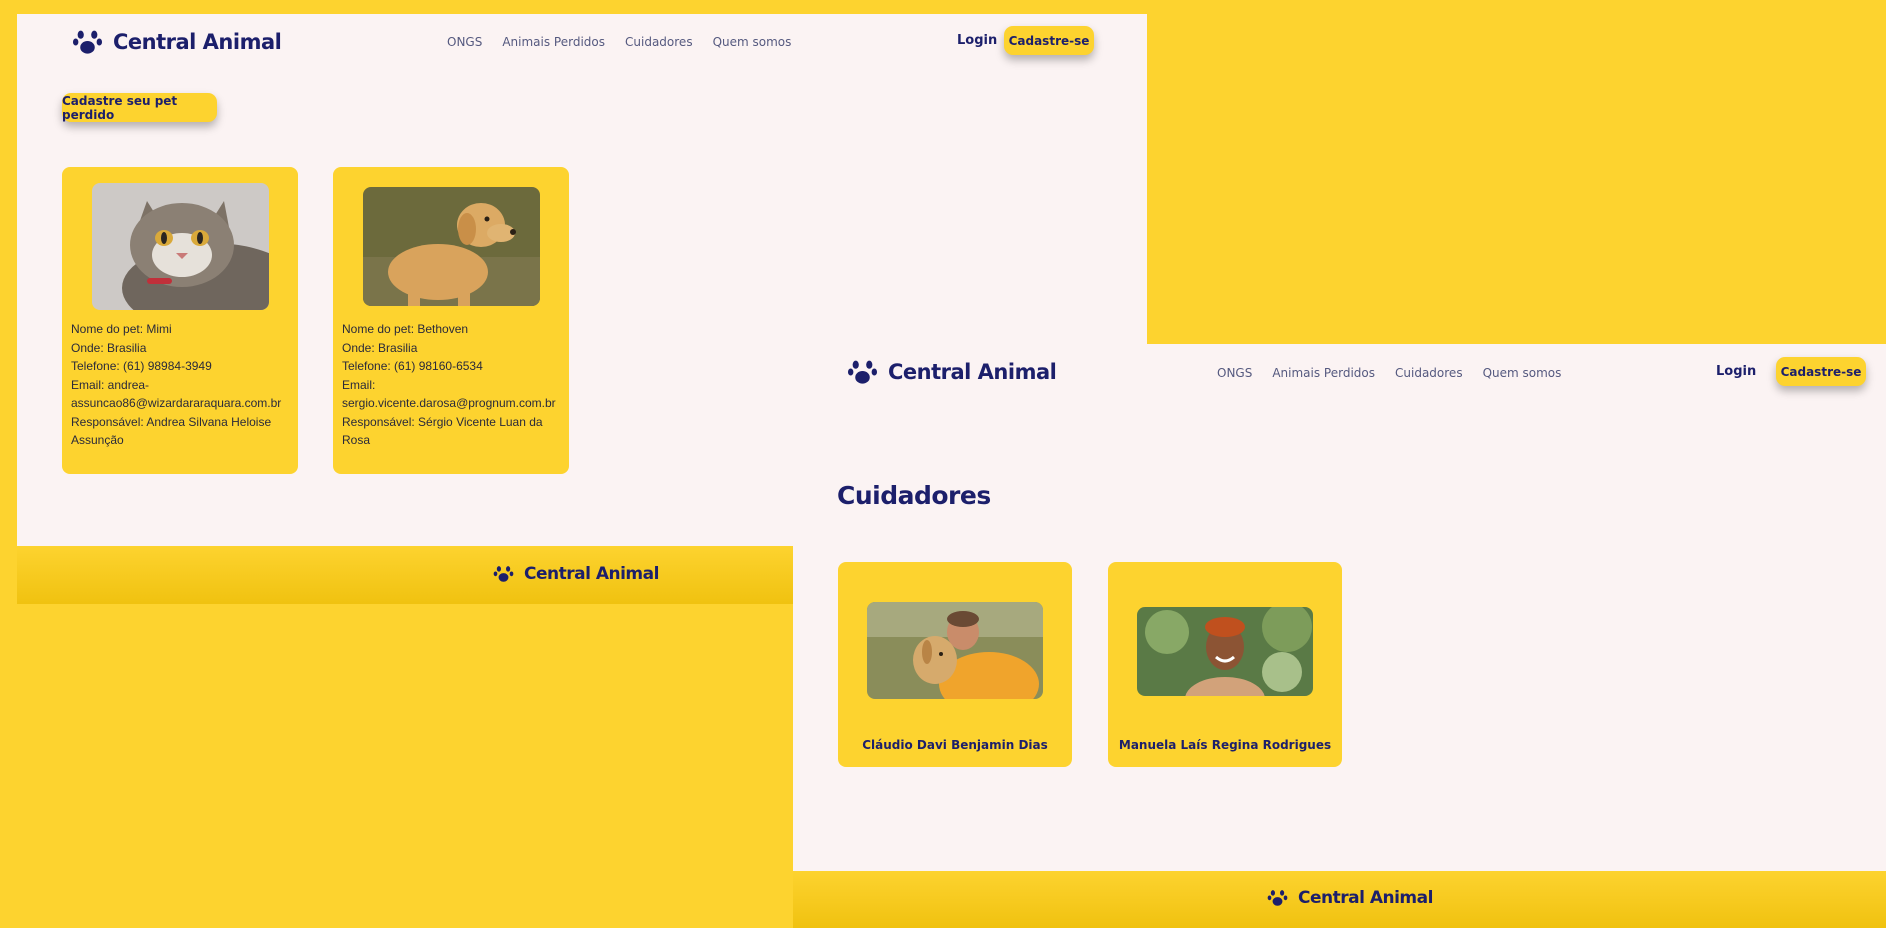 This screenshot has height=928, width=1886. Describe the element at coordinates (412, 366) in the screenshot. I see `pet-info-line: Telefone: (61) 98160-6534` at that location.